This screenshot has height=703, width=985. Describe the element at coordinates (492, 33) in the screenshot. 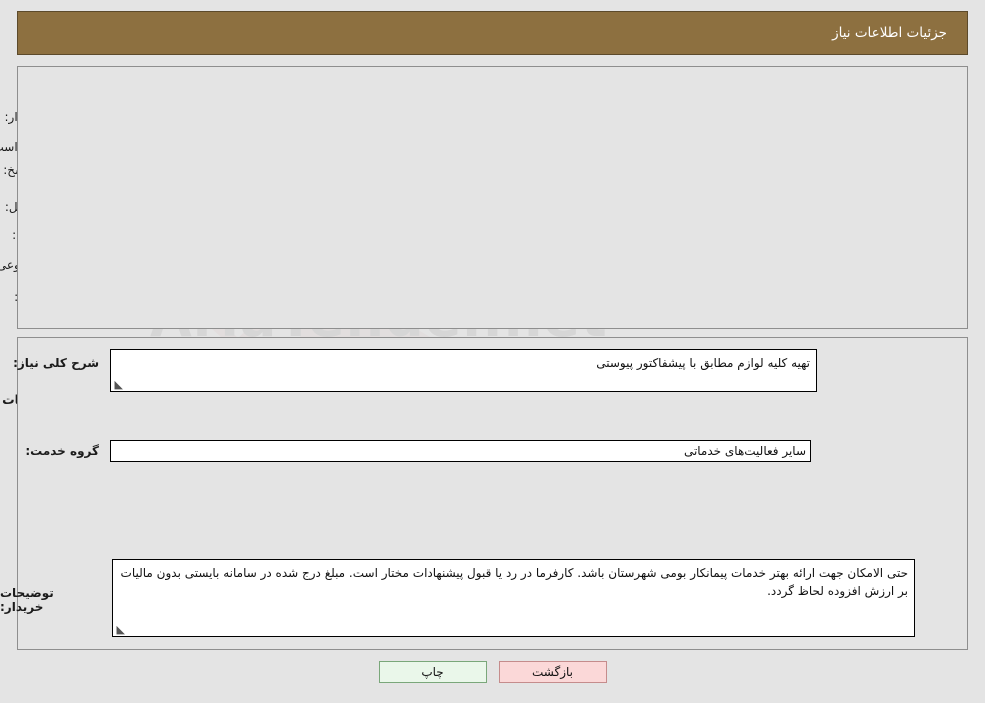

I see `page-header: جزئیات اطلاعات نیاز` at that location.